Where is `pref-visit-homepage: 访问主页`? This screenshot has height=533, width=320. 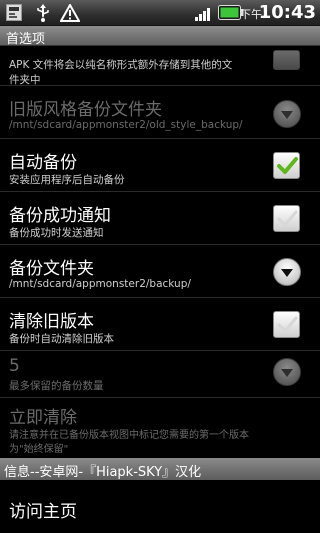 pref-visit-homepage: 访问主页 is located at coordinates (160, 507).